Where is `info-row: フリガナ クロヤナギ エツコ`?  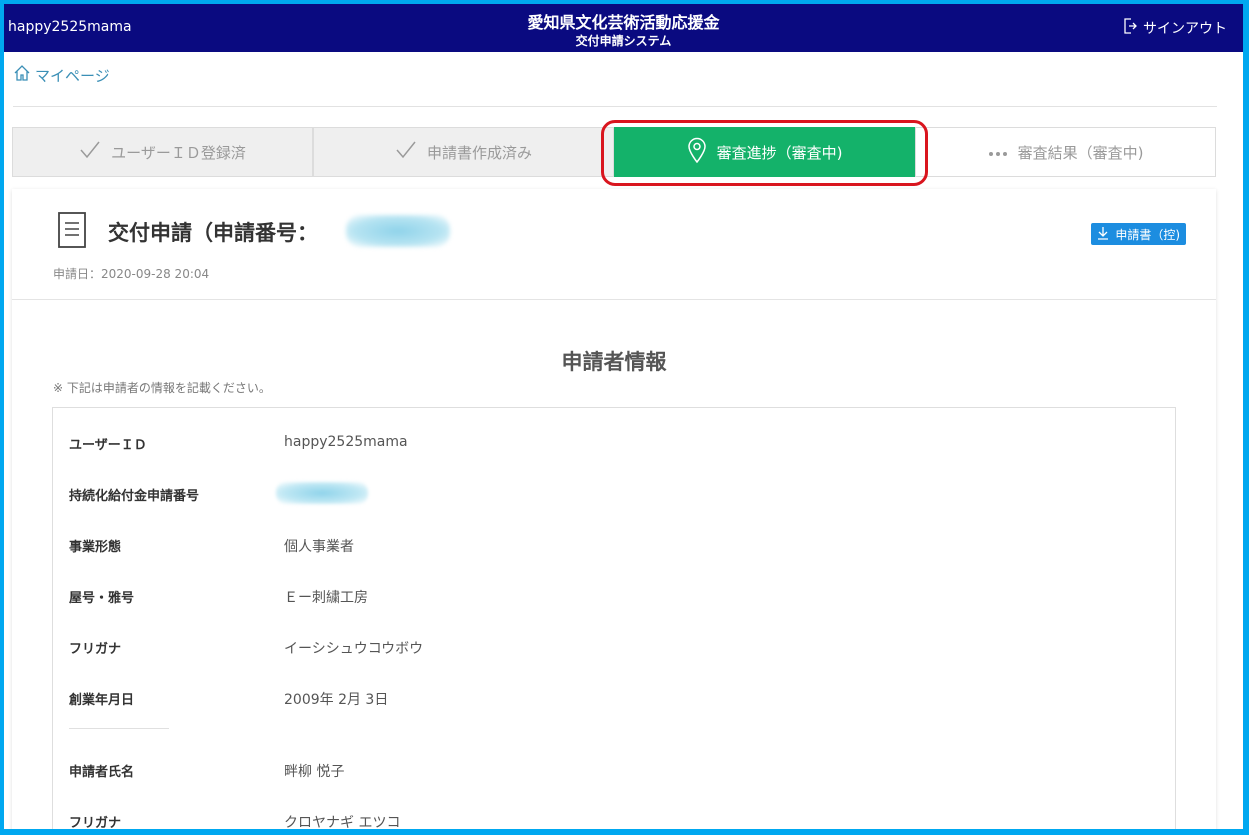
info-row: フリガナ クロヤナギ エツコ is located at coordinates (609, 820).